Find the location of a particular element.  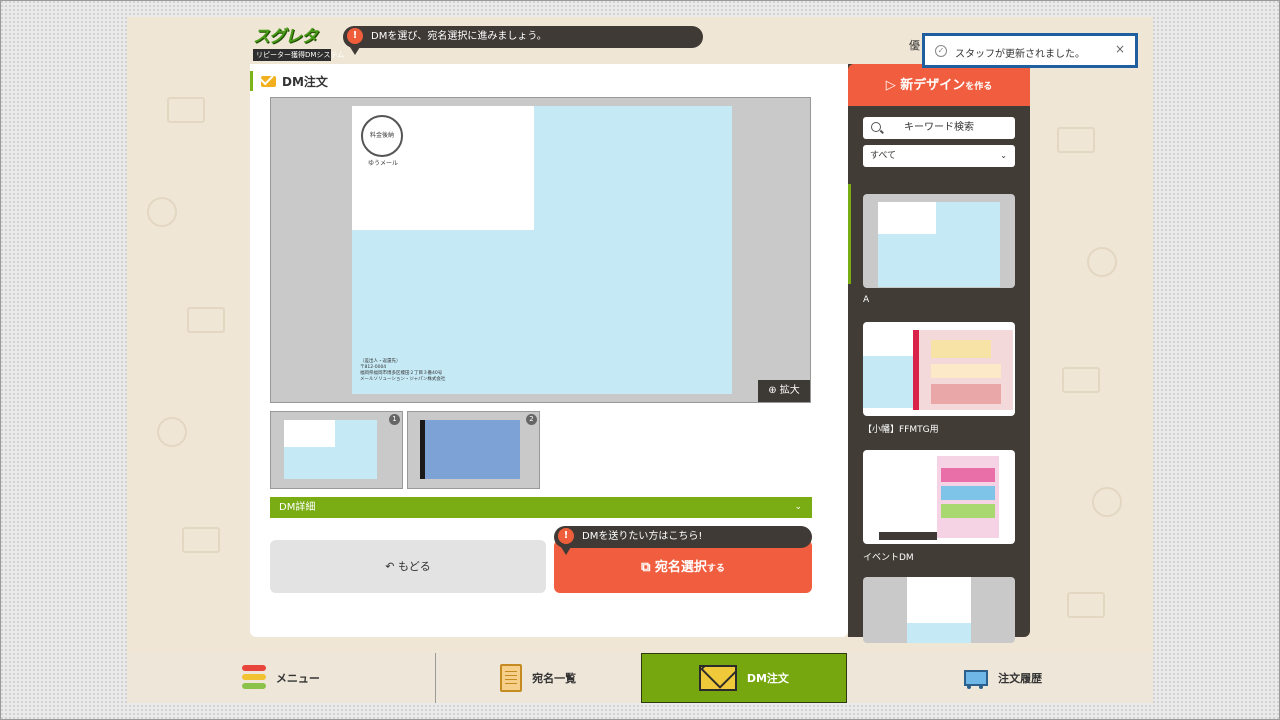

logo-text: スグレタ is located at coordinates (285, 37).